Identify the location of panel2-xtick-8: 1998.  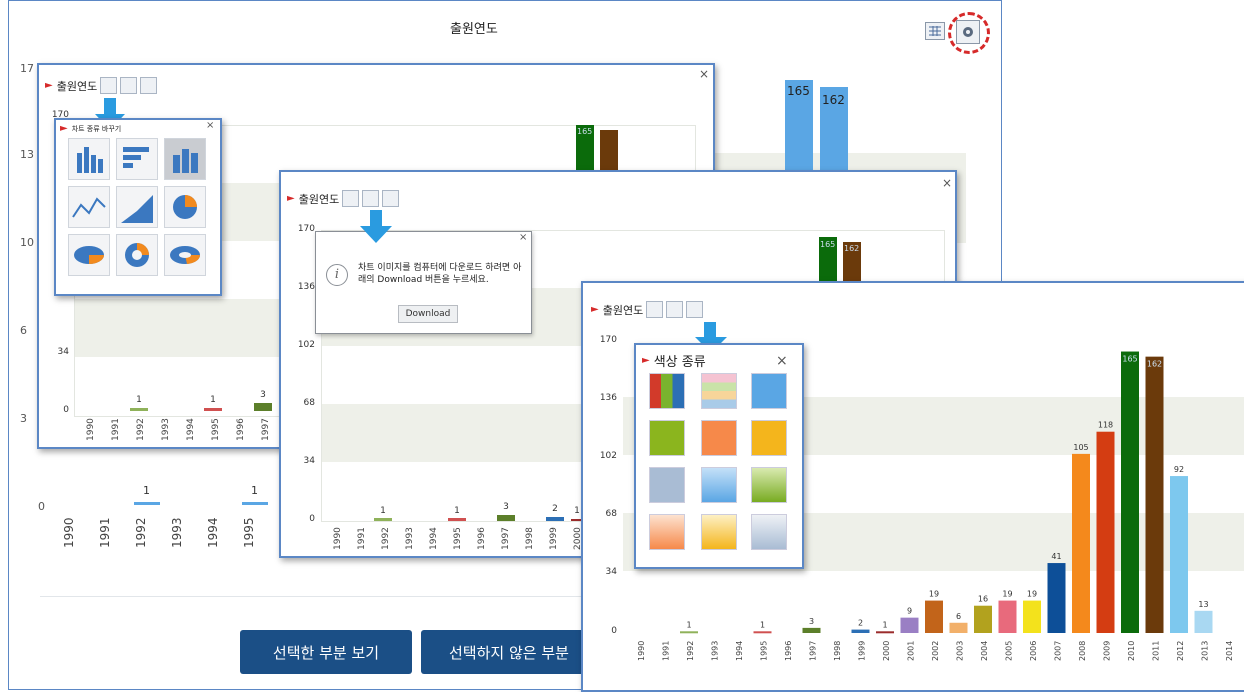
(530, 538).